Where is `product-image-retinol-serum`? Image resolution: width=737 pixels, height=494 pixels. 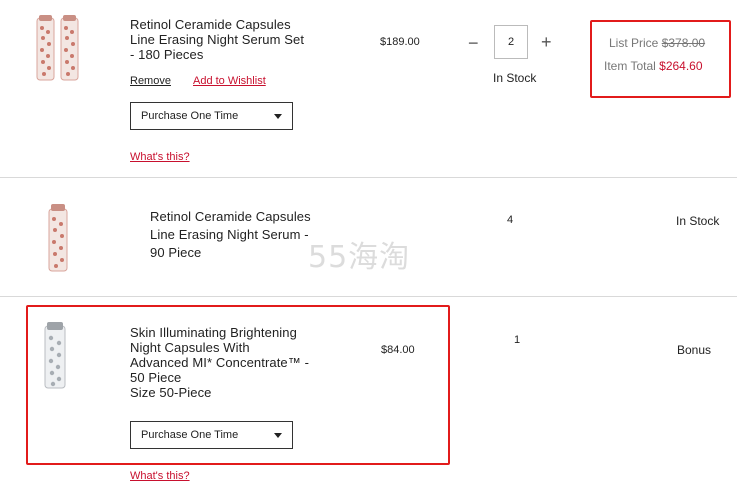 product-image-retinol-serum is located at coordinates (58, 238).